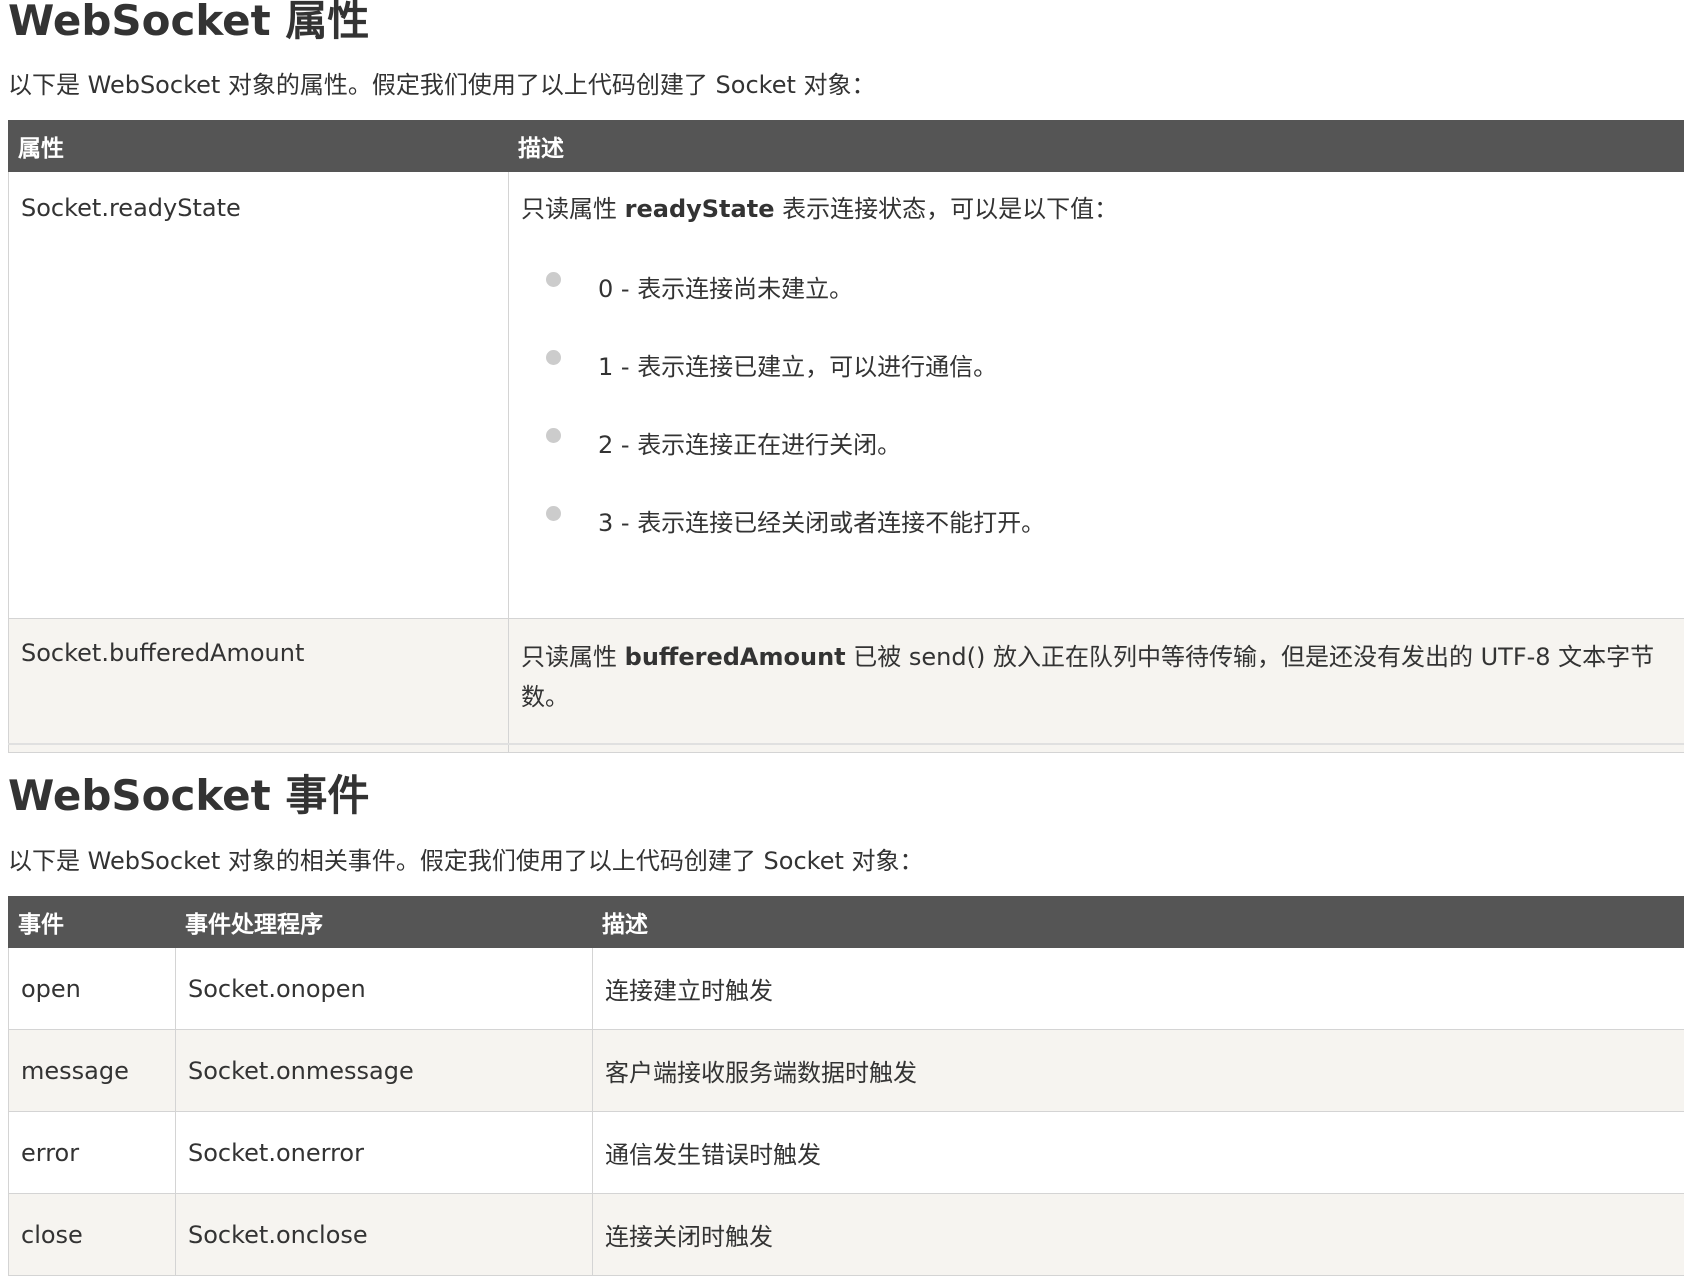  Describe the element at coordinates (750, 445) in the screenshot. I see `state-text: 2 - 表示连接正在进行关闭。` at that location.